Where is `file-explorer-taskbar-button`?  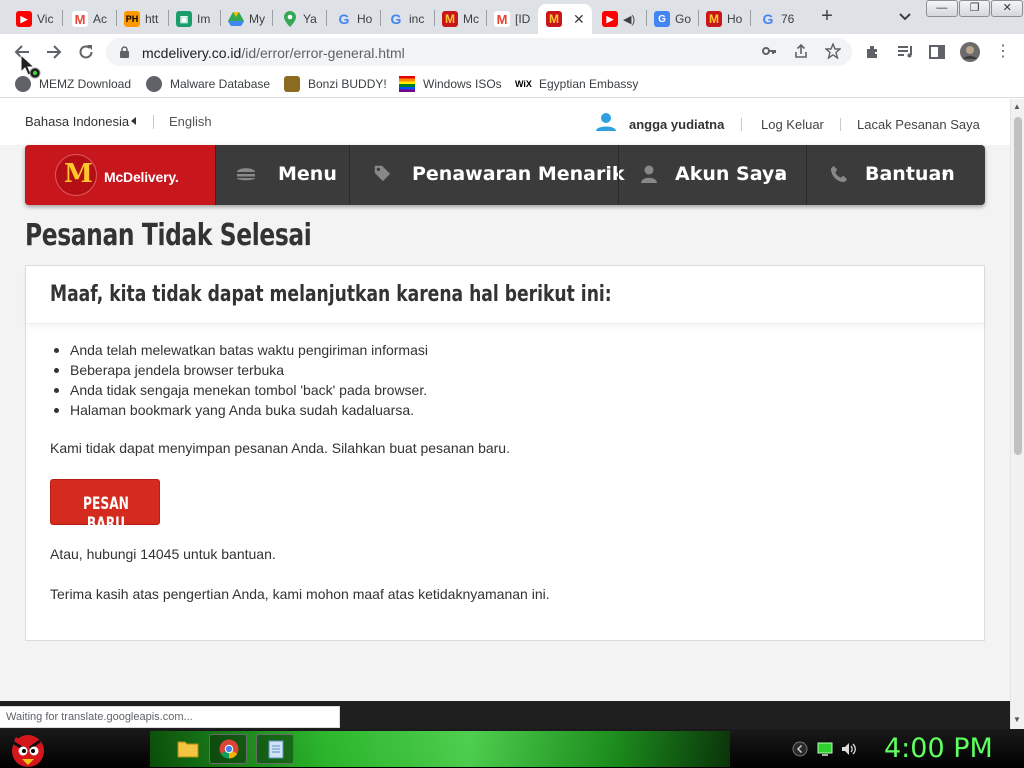
file-explorer-taskbar-button is located at coordinates (187, 749).